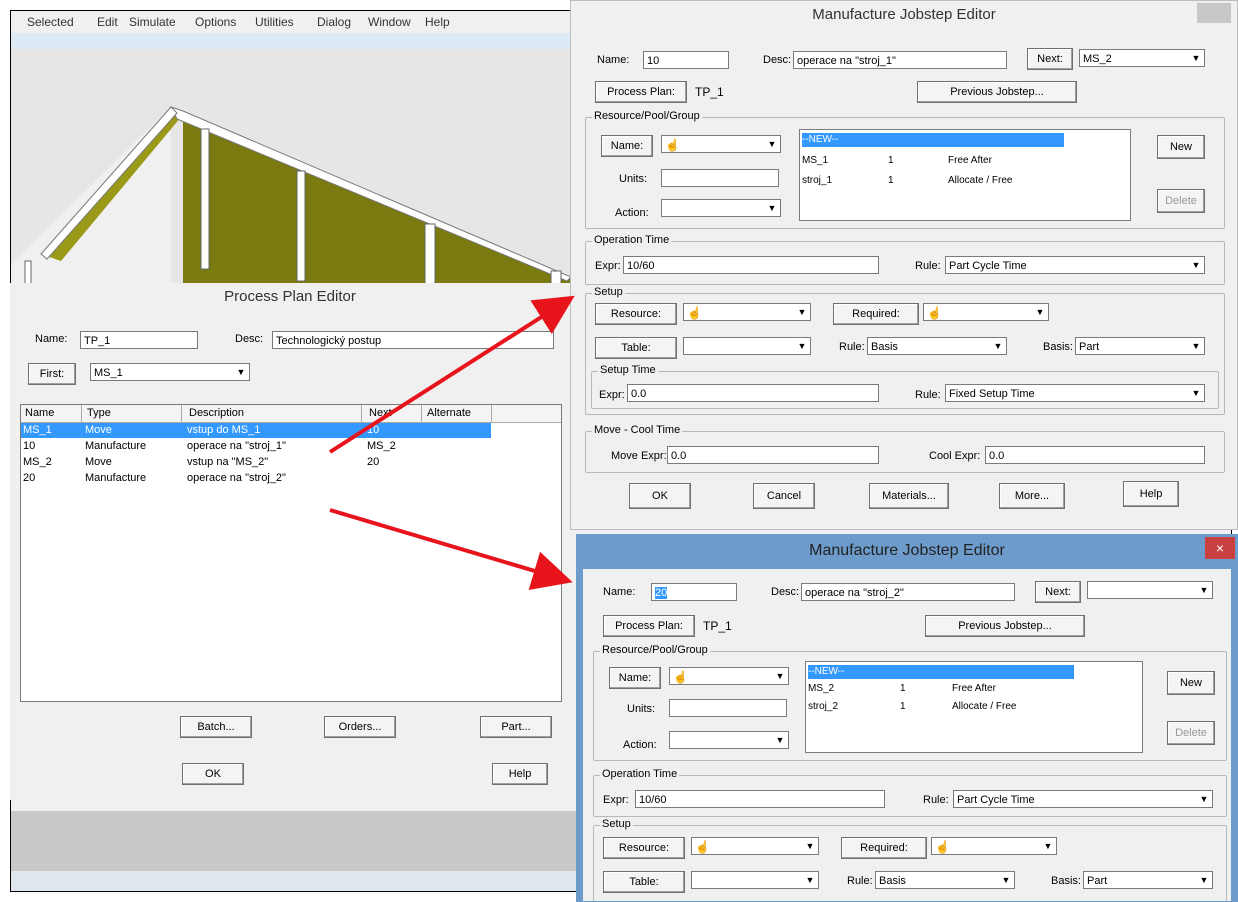 This screenshot has height=902, width=1238. I want to click on cell-description: vstup do MS_1, so click(224, 430).